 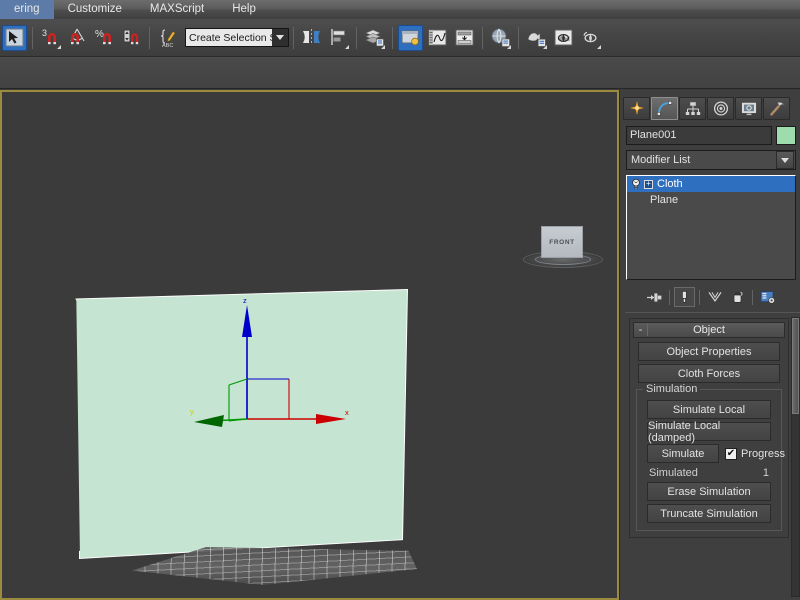 I want to click on progress-checkbox: ✔ Progress, so click(x=755, y=453).